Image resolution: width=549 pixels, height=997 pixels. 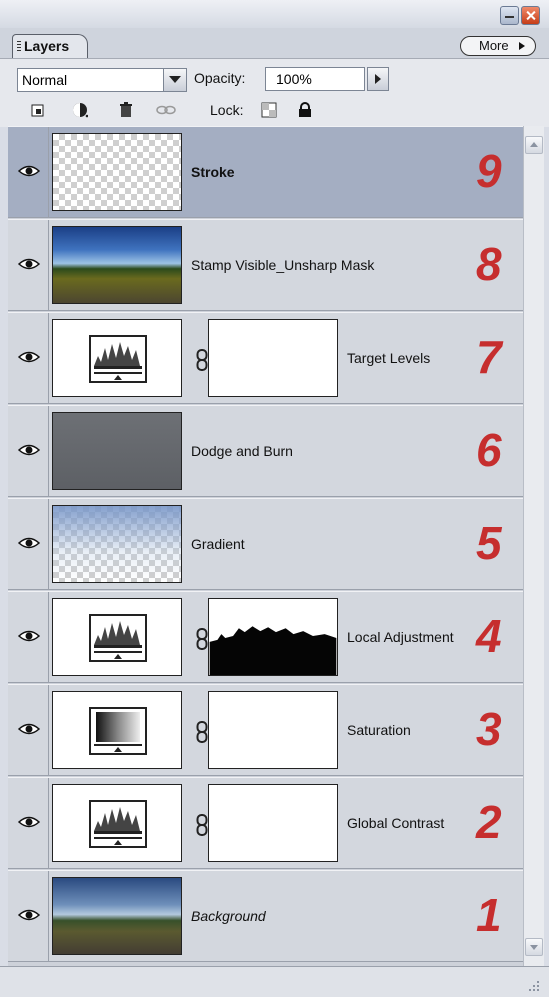 I want to click on lock-all-icon, so click(x=305, y=110).